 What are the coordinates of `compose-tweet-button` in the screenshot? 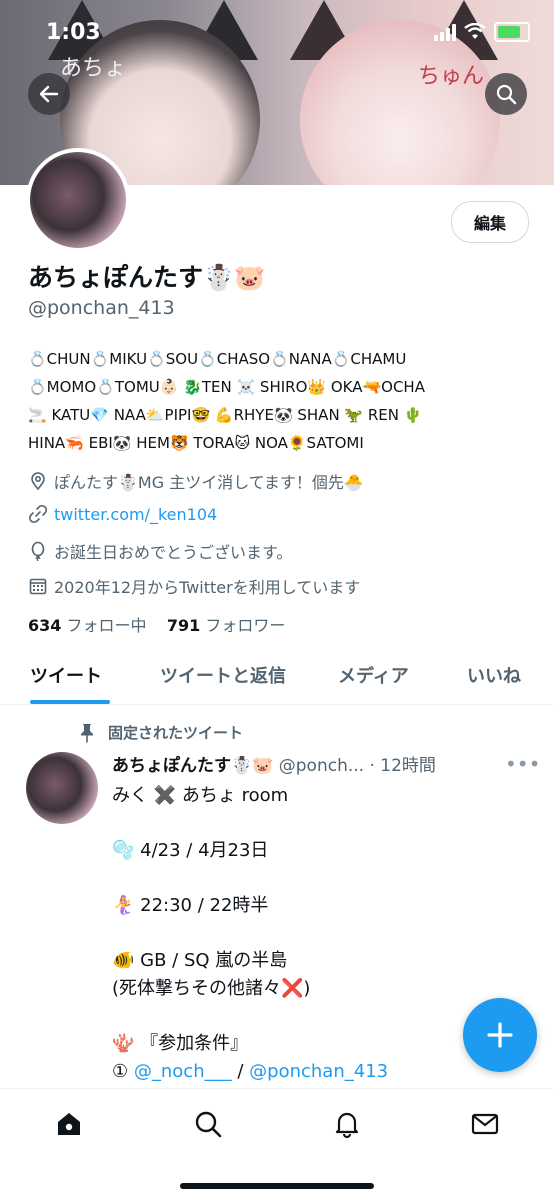 It's located at (500, 1035).